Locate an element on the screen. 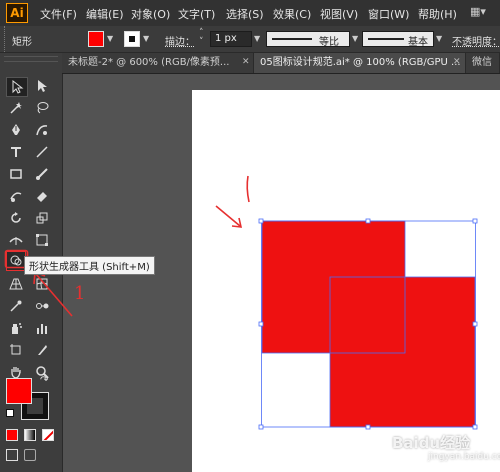 This screenshot has height=472, width=500. menu-window: 窗口(W) is located at coordinates (388, 14).